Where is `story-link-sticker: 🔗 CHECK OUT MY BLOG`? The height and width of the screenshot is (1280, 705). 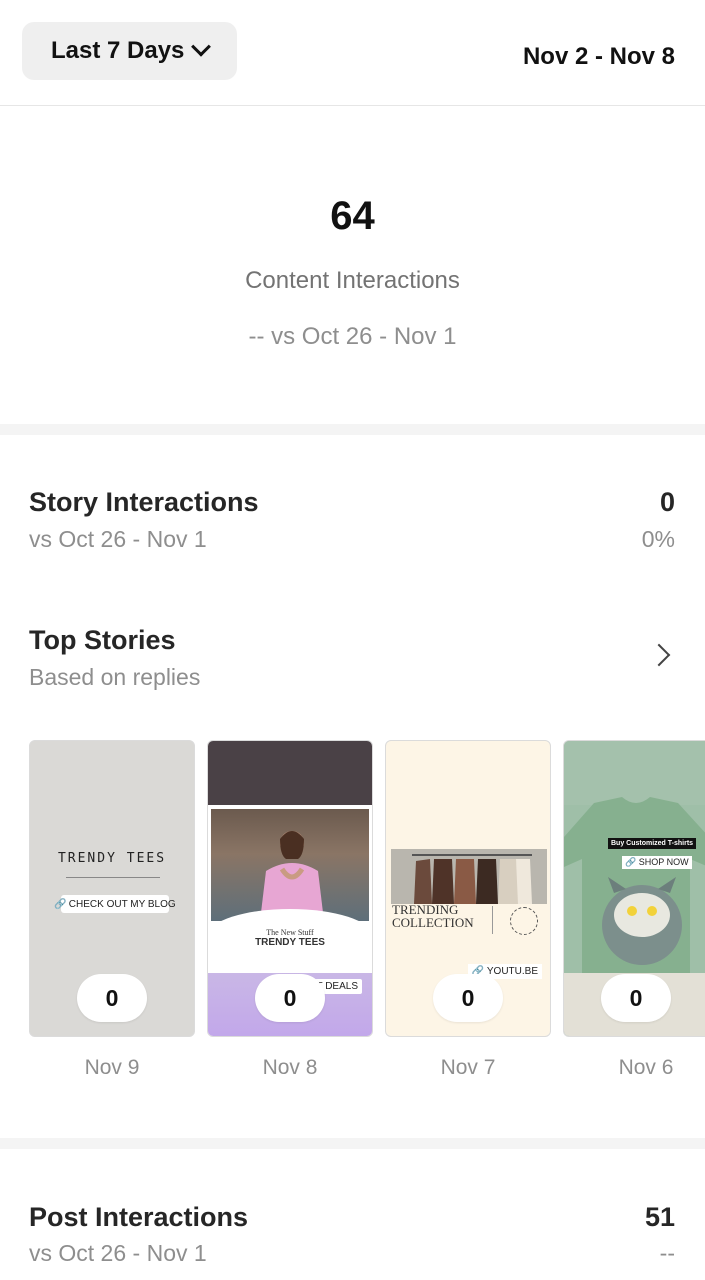
story-link-sticker: 🔗 CHECK OUT MY BLOG is located at coordinates (115, 904).